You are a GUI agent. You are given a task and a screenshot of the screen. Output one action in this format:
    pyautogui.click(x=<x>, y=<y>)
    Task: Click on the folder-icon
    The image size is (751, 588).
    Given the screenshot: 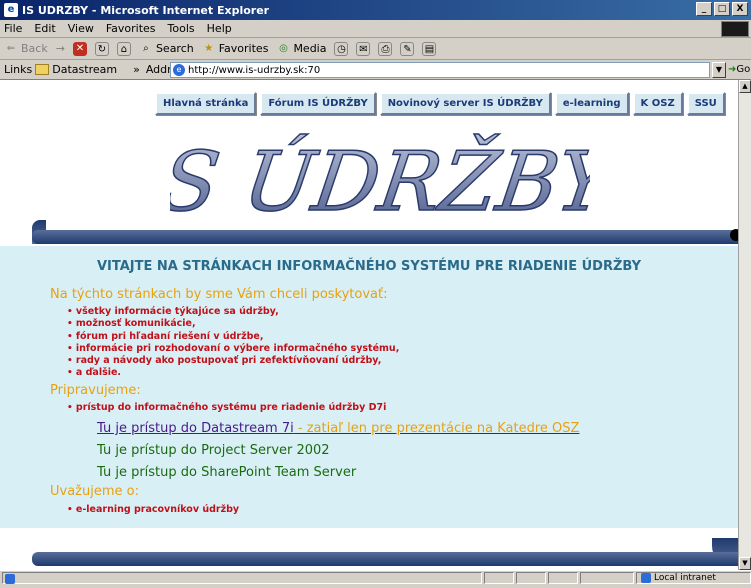 What is the action you would take?
    pyautogui.click(x=42, y=69)
    